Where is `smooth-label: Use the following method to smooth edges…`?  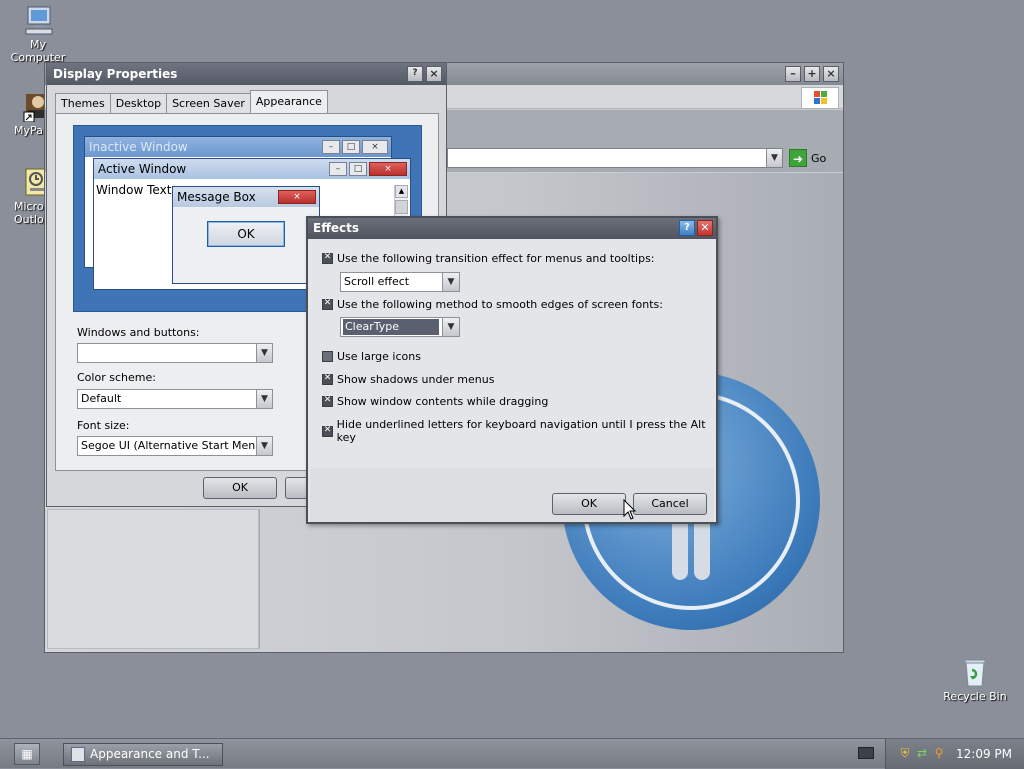 smooth-label: Use the following method to smooth edges… is located at coordinates (500, 304).